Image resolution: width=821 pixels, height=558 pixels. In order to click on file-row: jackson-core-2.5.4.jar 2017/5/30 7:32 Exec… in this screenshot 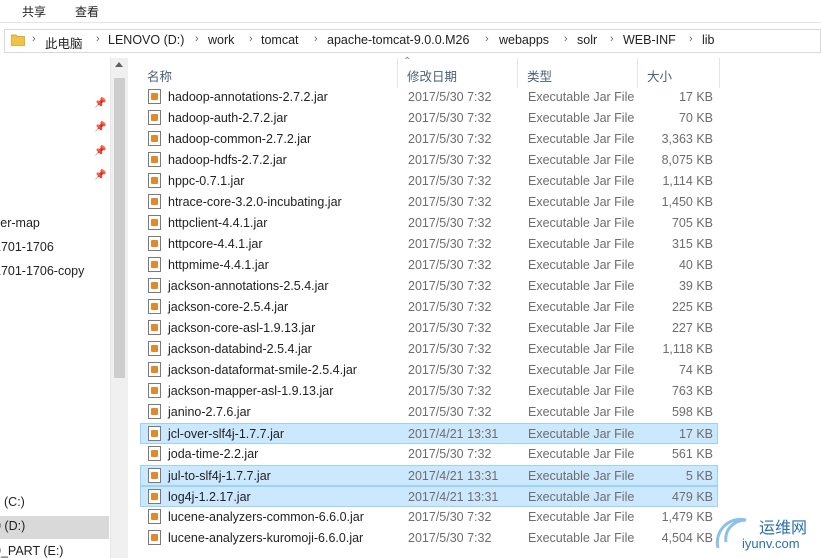, I will do `click(429, 307)`.